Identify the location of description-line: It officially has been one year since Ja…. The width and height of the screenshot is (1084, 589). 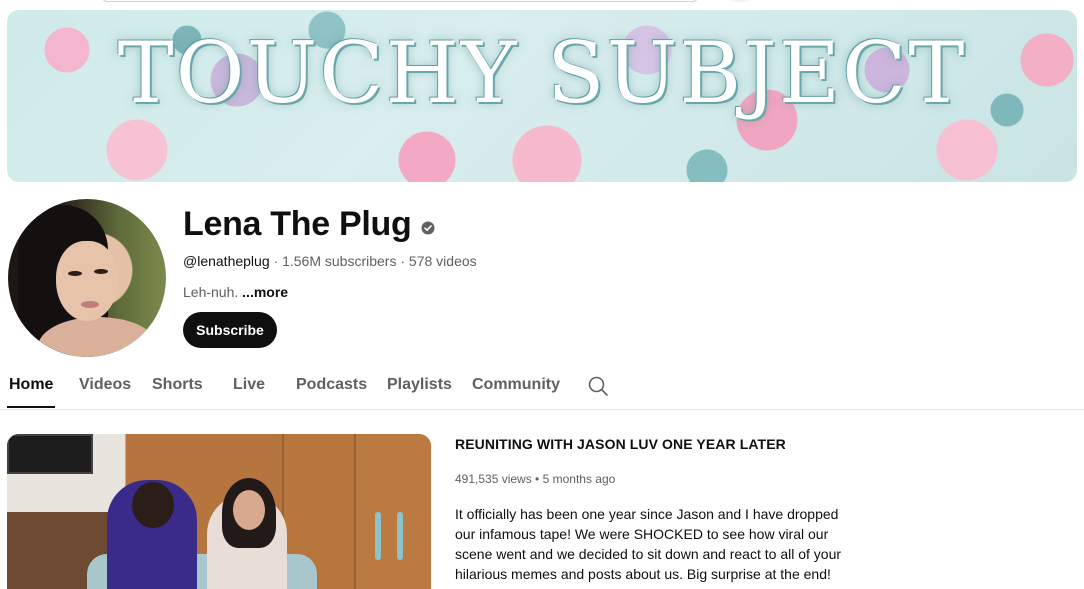
(647, 514).